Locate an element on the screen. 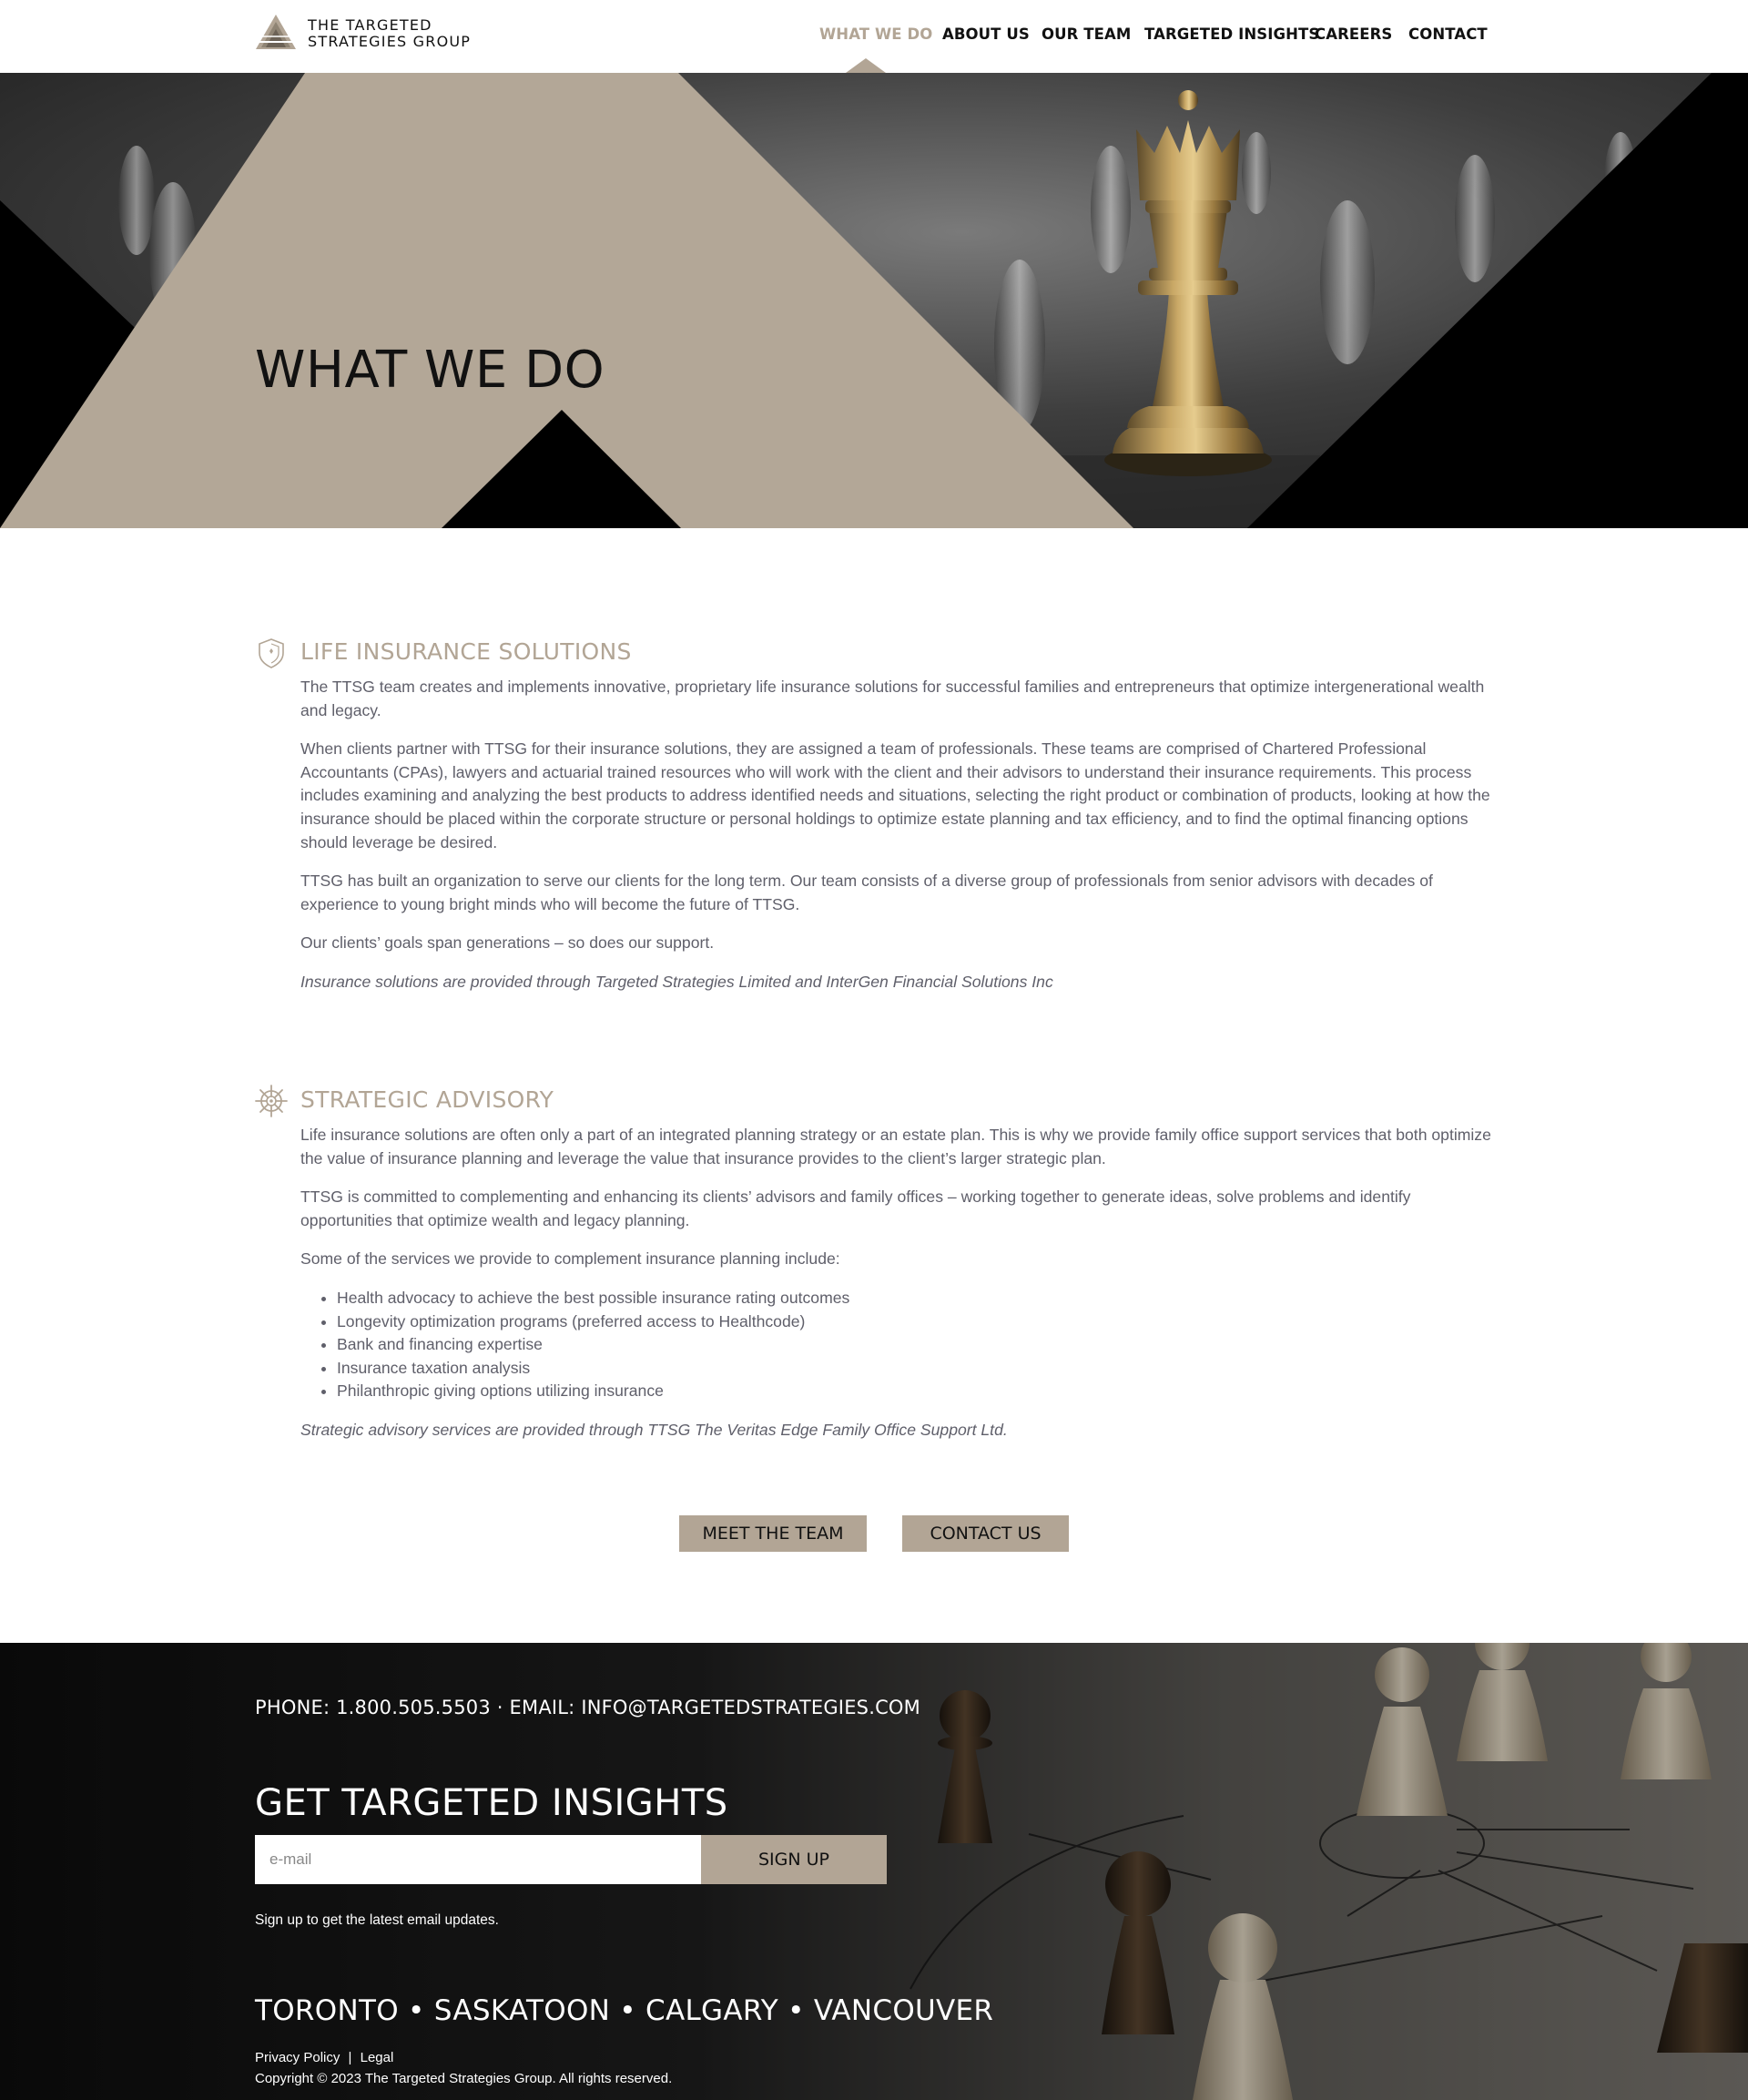 Image resolution: width=1748 pixels, height=2100 pixels. meet-the-team-button: MEET THE TEAM is located at coordinates (773, 1533).